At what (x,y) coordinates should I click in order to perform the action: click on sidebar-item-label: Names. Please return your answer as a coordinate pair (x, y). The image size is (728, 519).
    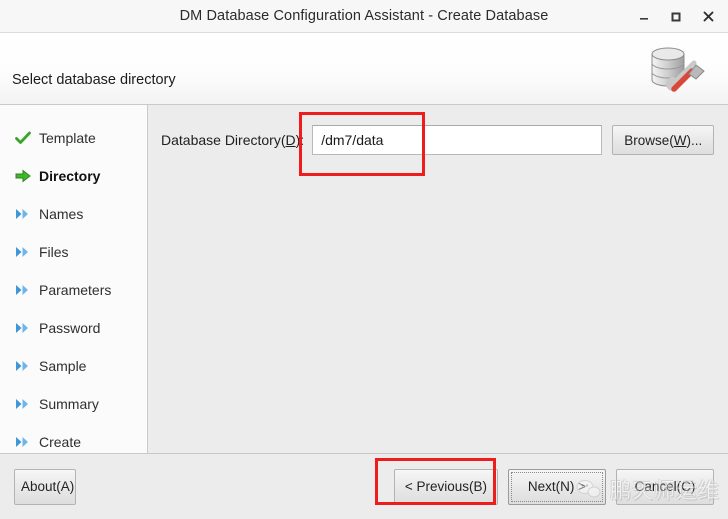
    Looking at the image, I should click on (61, 214).